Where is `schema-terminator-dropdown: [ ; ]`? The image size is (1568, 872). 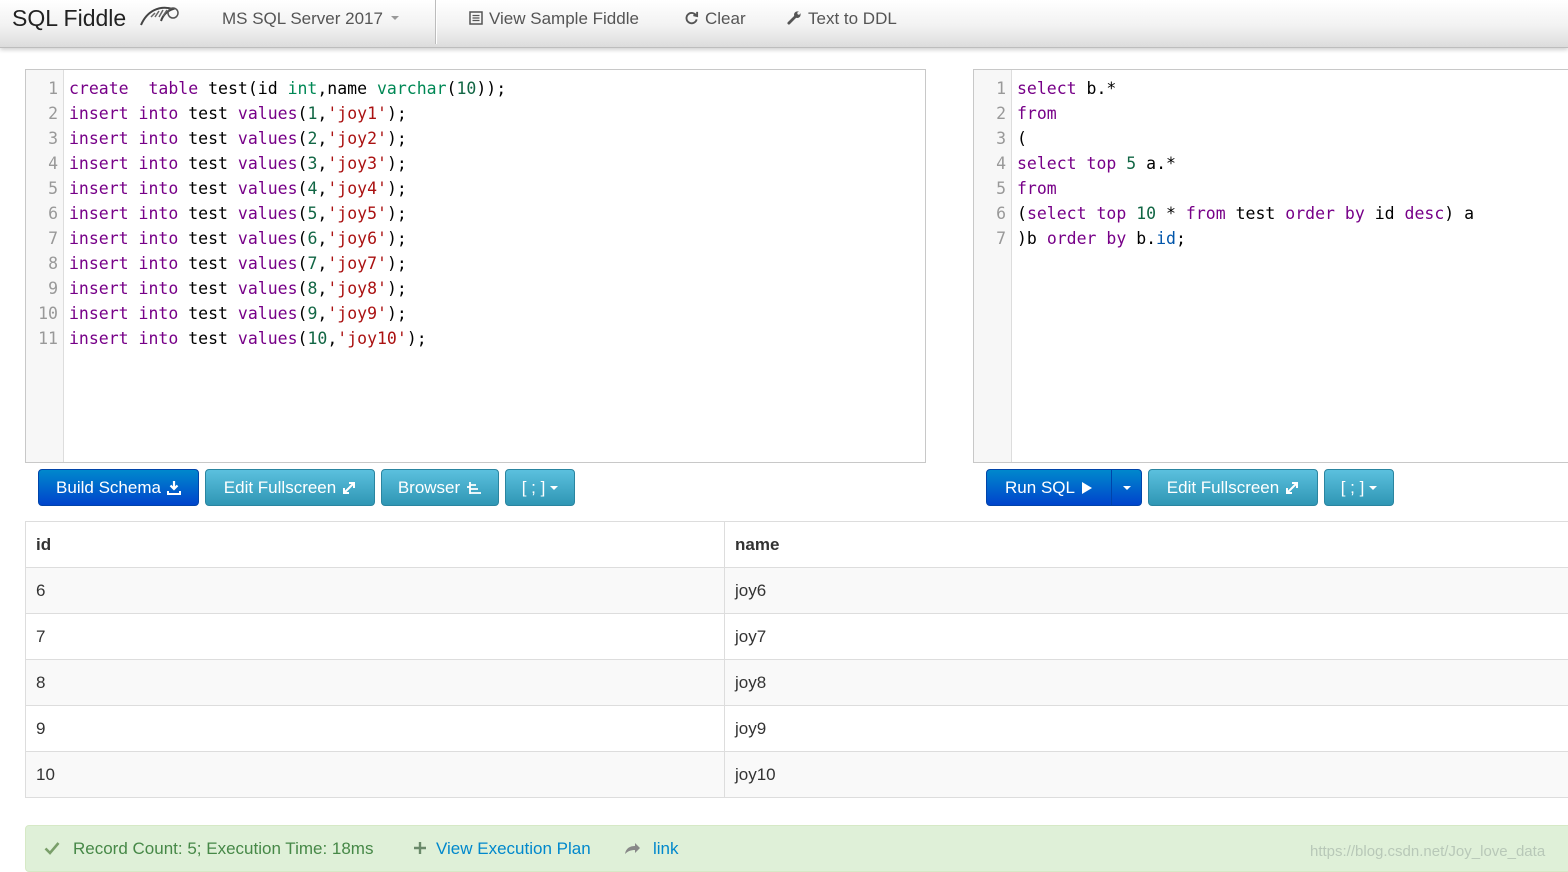 schema-terminator-dropdown: [ ; ] is located at coordinates (540, 487).